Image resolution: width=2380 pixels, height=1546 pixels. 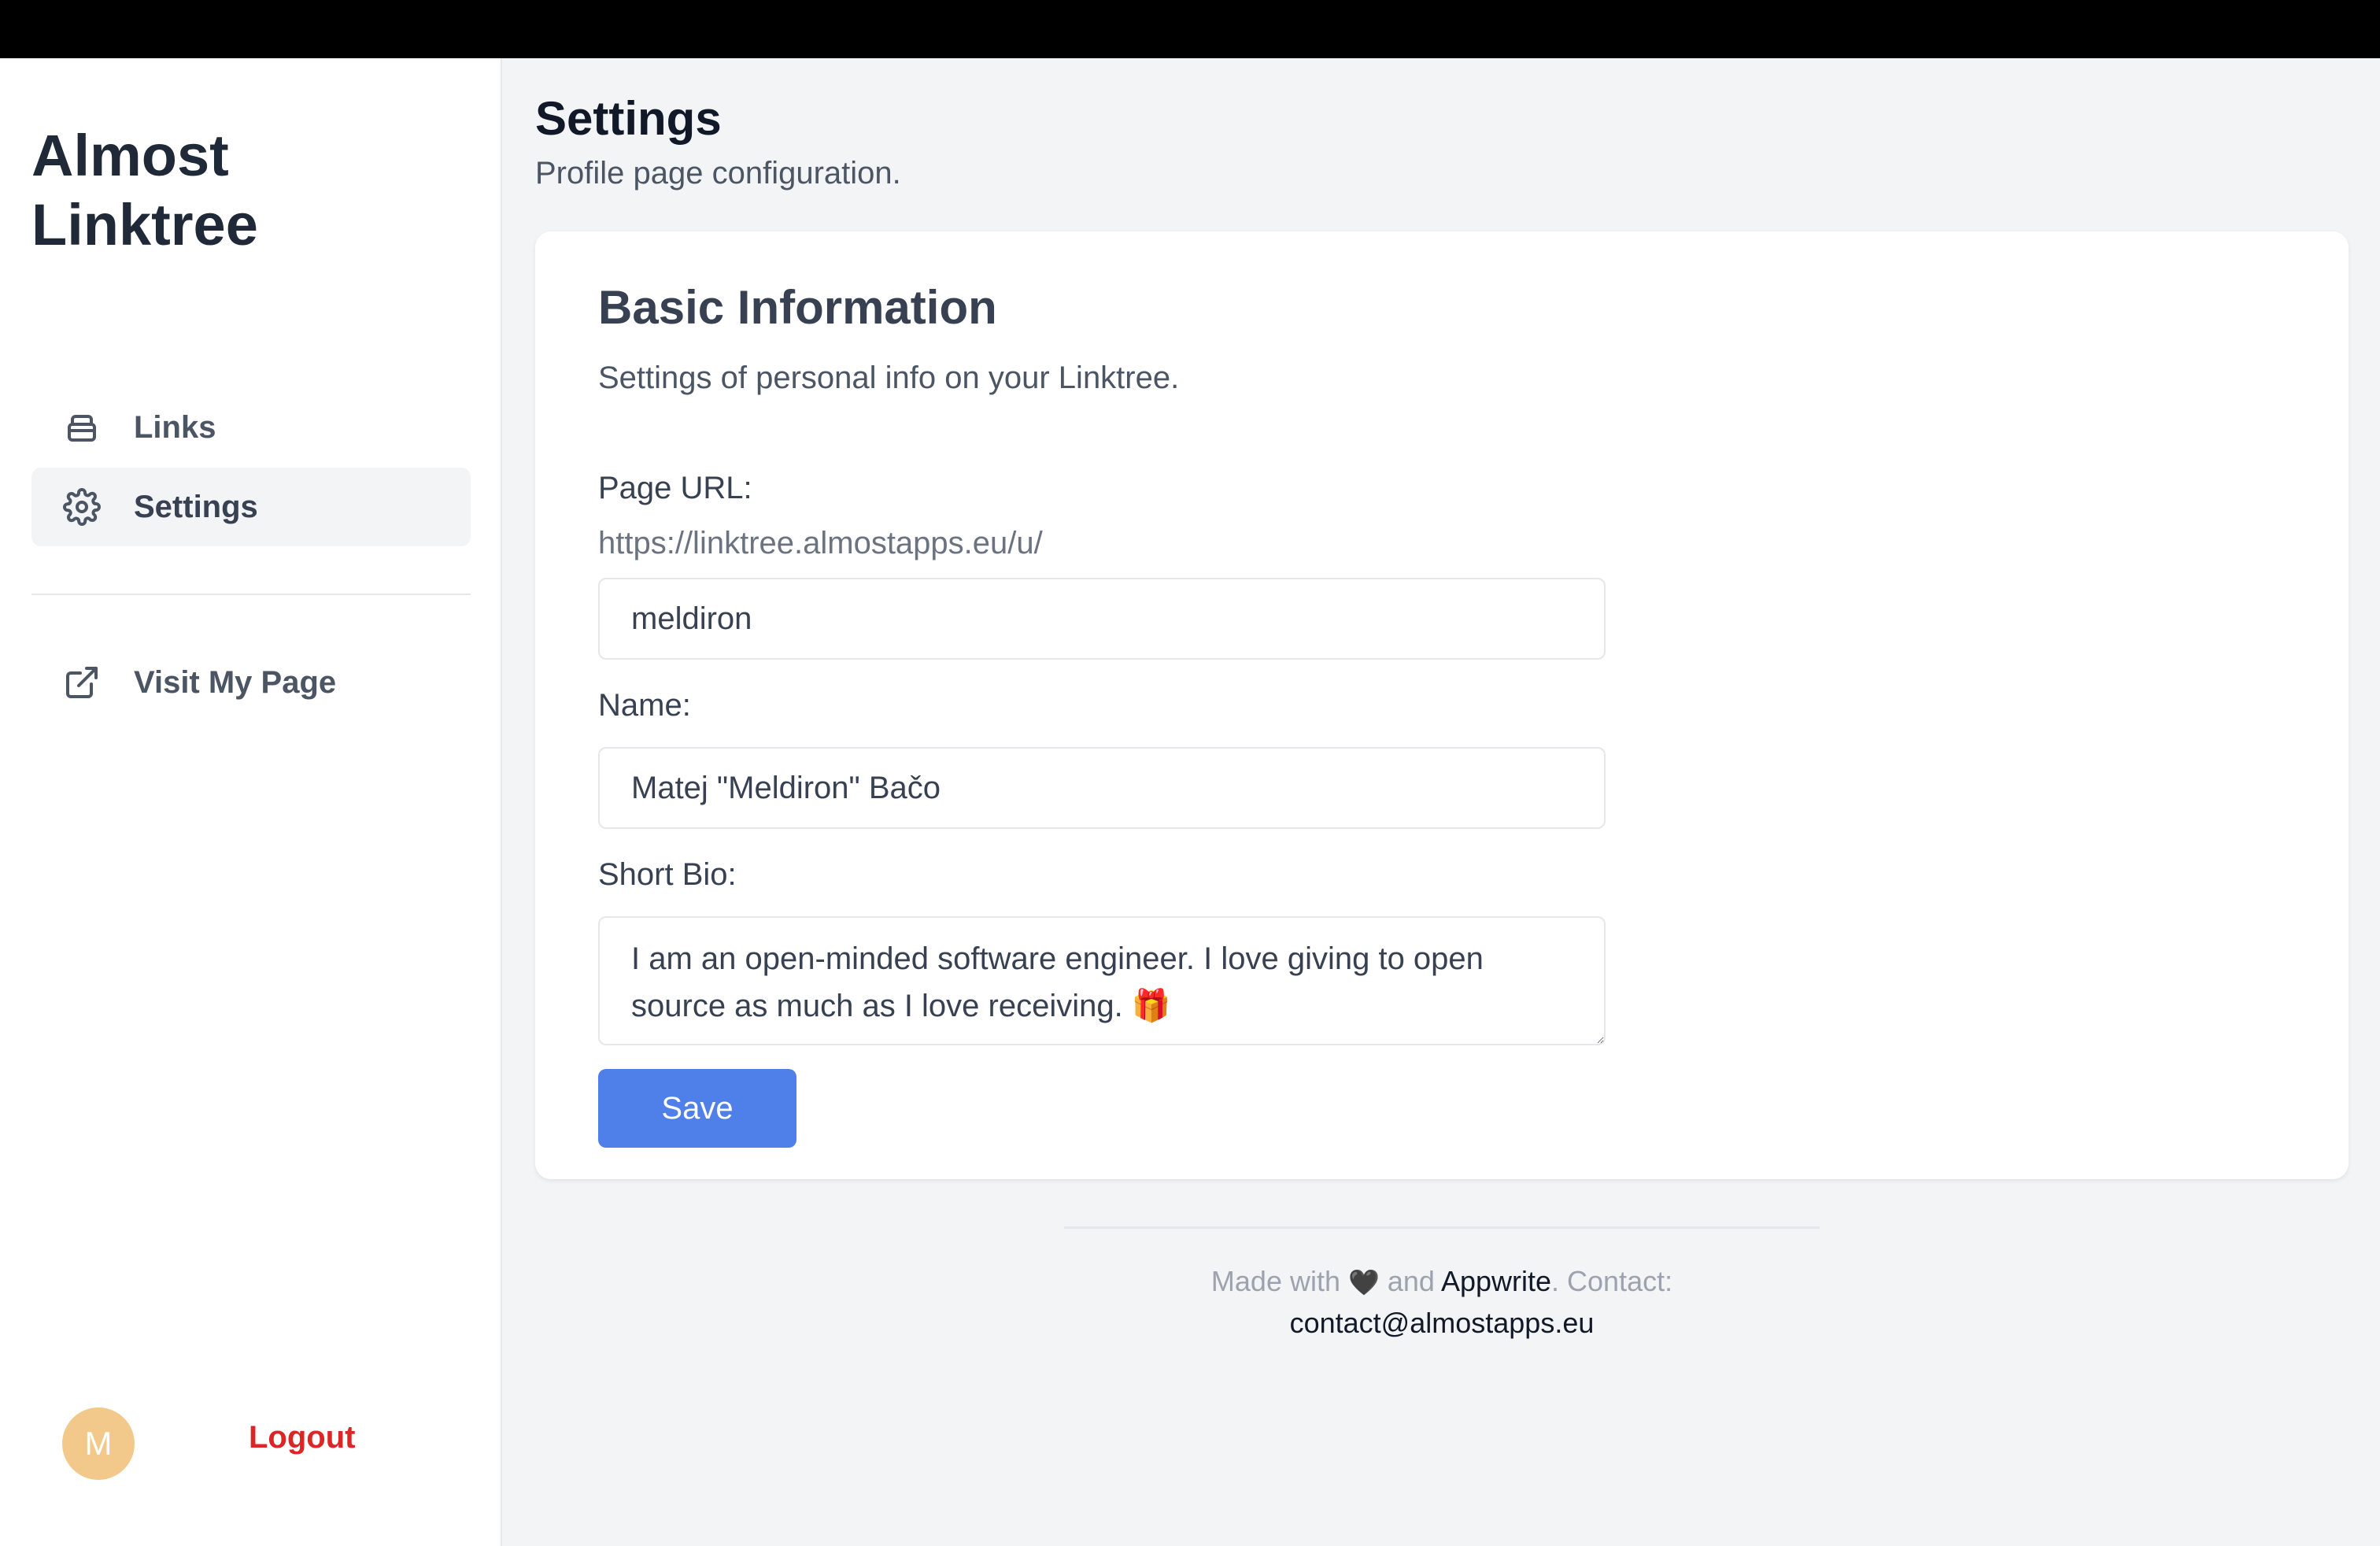 I want to click on avatar: M, so click(x=98, y=1443).